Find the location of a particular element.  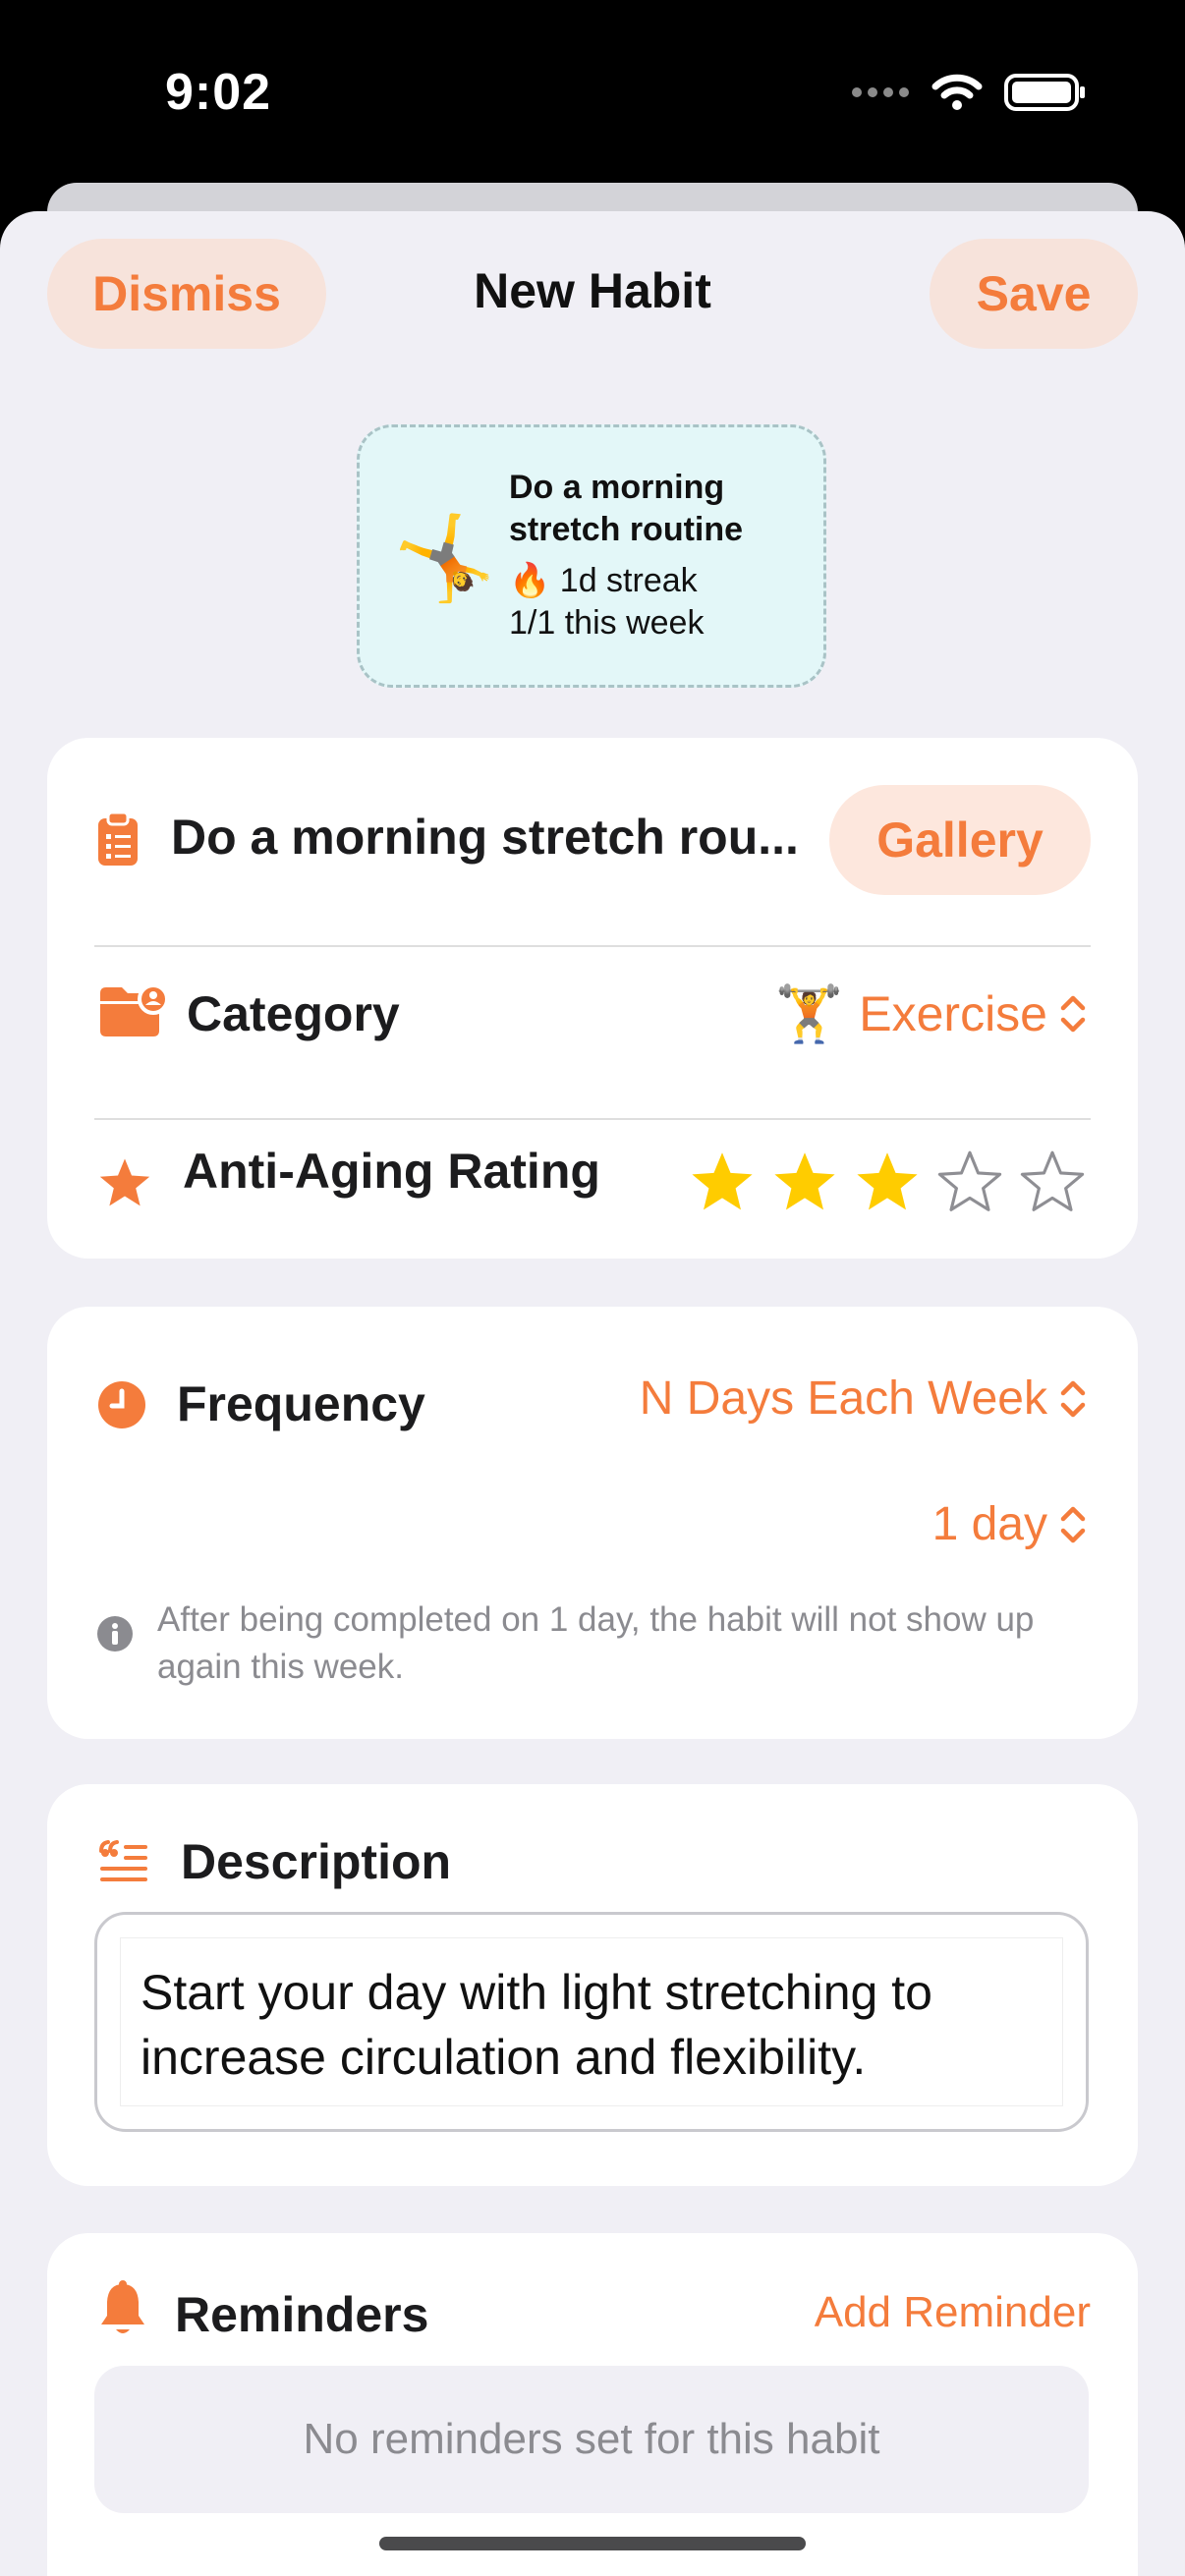

save-button: Save is located at coordinates (1034, 294).